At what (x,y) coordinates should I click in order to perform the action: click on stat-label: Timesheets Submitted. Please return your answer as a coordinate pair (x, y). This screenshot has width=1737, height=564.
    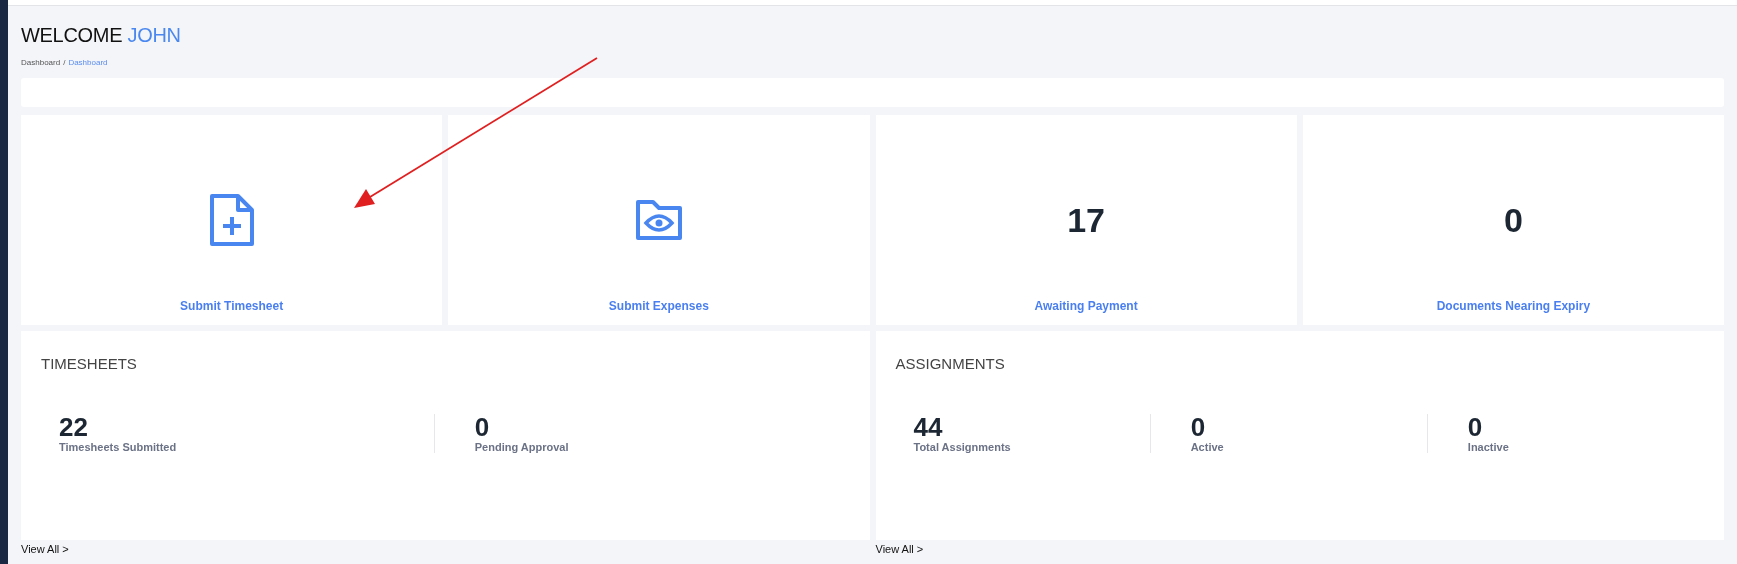
    Looking at the image, I should click on (118, 447).